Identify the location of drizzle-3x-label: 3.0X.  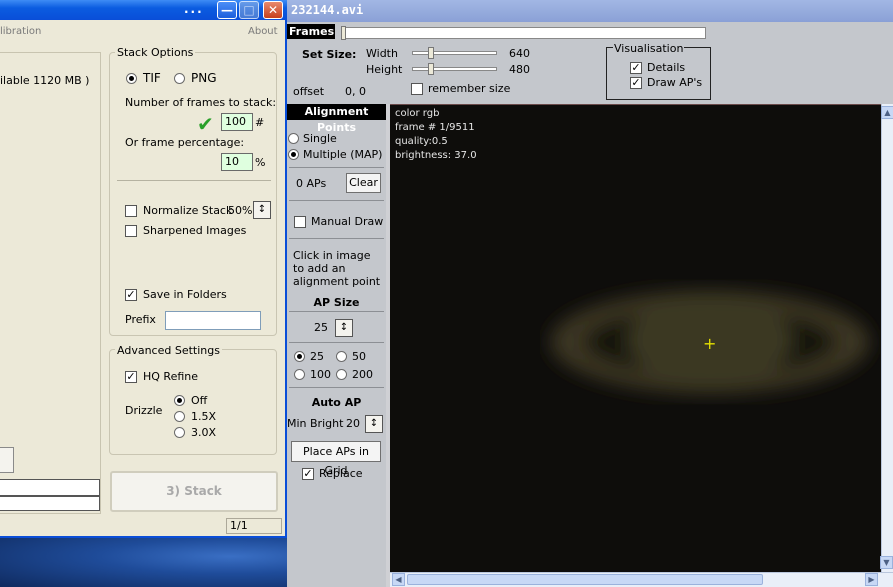
(204, 432).